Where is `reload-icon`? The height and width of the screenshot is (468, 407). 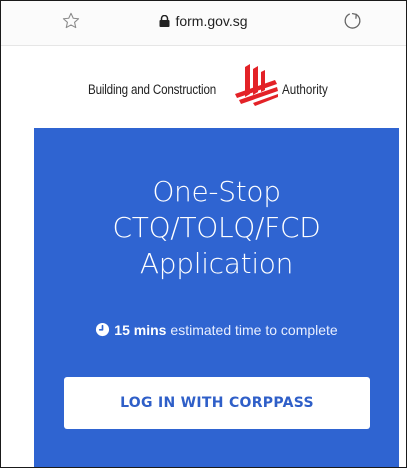
reload-icon is located at coordinates (353, 21).